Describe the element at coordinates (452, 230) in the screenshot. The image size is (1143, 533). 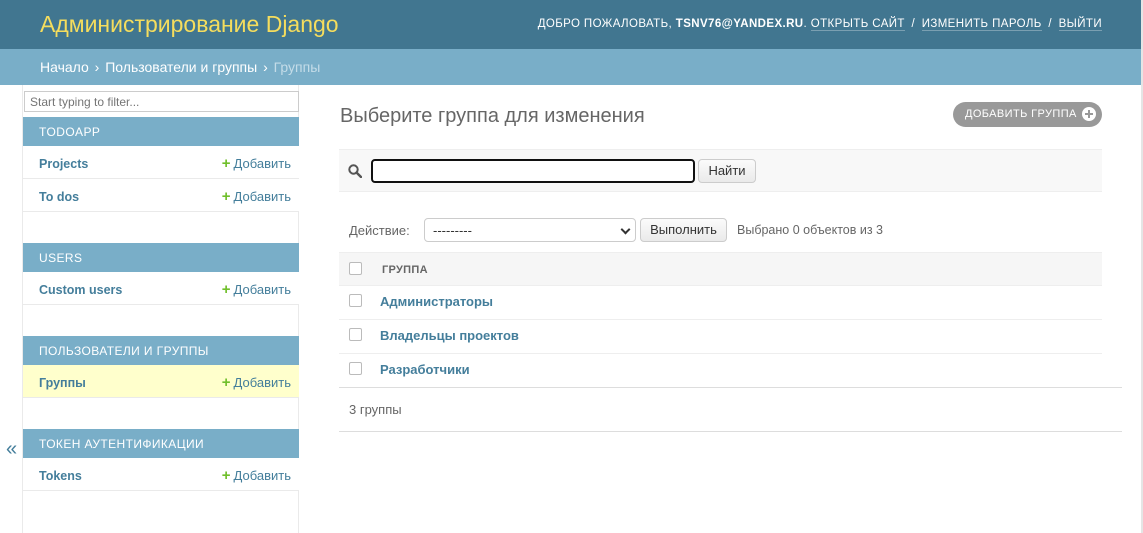
I see `action-selected-value: ---------` at that location.